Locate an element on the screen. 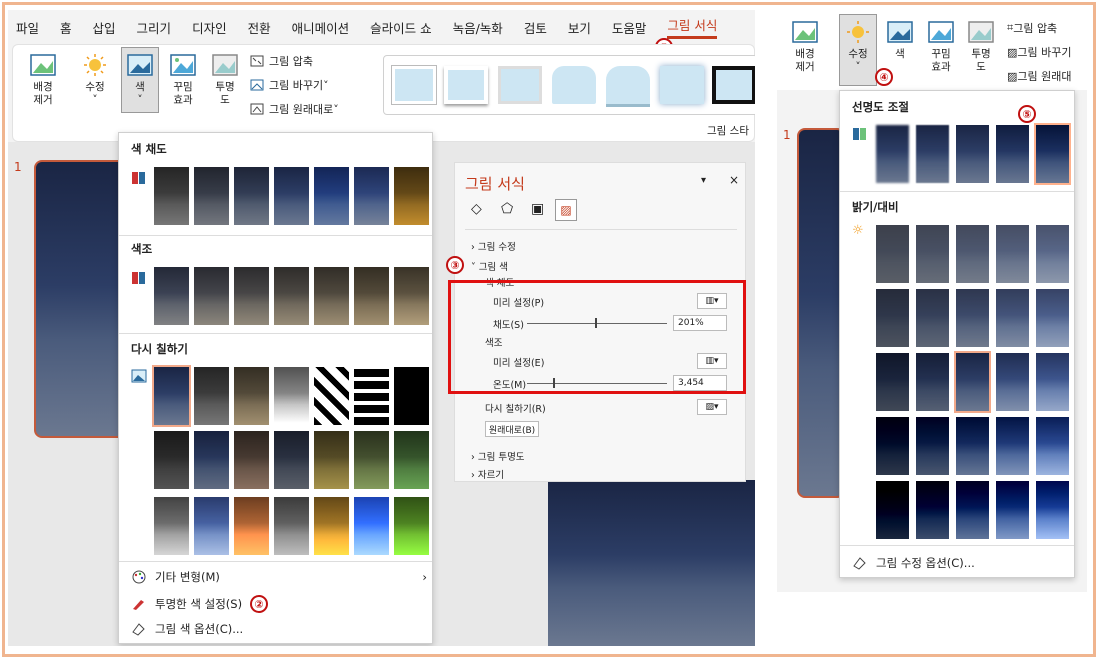 The image size is (1098, 659). picture-corrections-section: › 그림 수정 is located at coordinates (493, 246).